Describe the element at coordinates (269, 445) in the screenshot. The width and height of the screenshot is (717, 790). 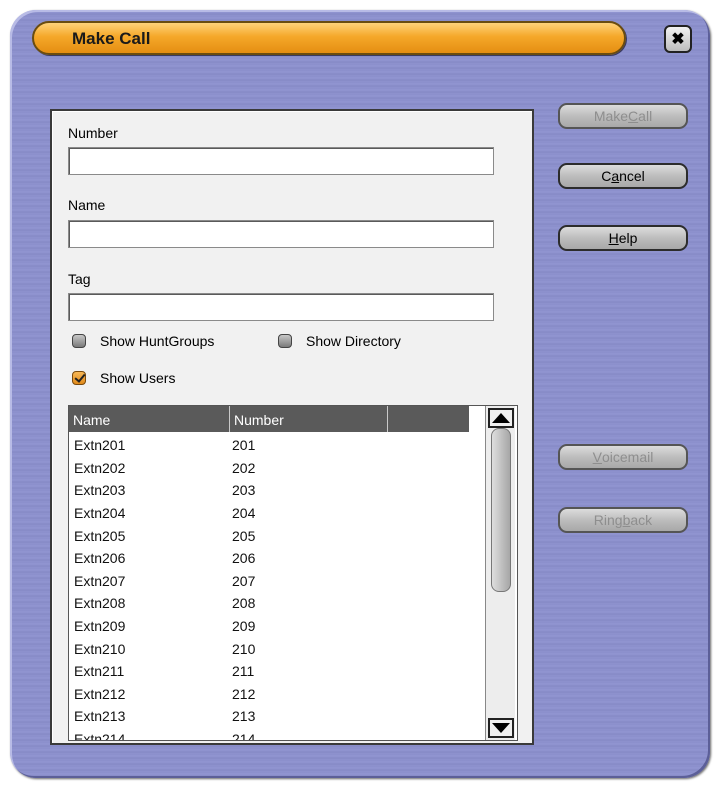
I see `list-row: Extn201 201` at that location.